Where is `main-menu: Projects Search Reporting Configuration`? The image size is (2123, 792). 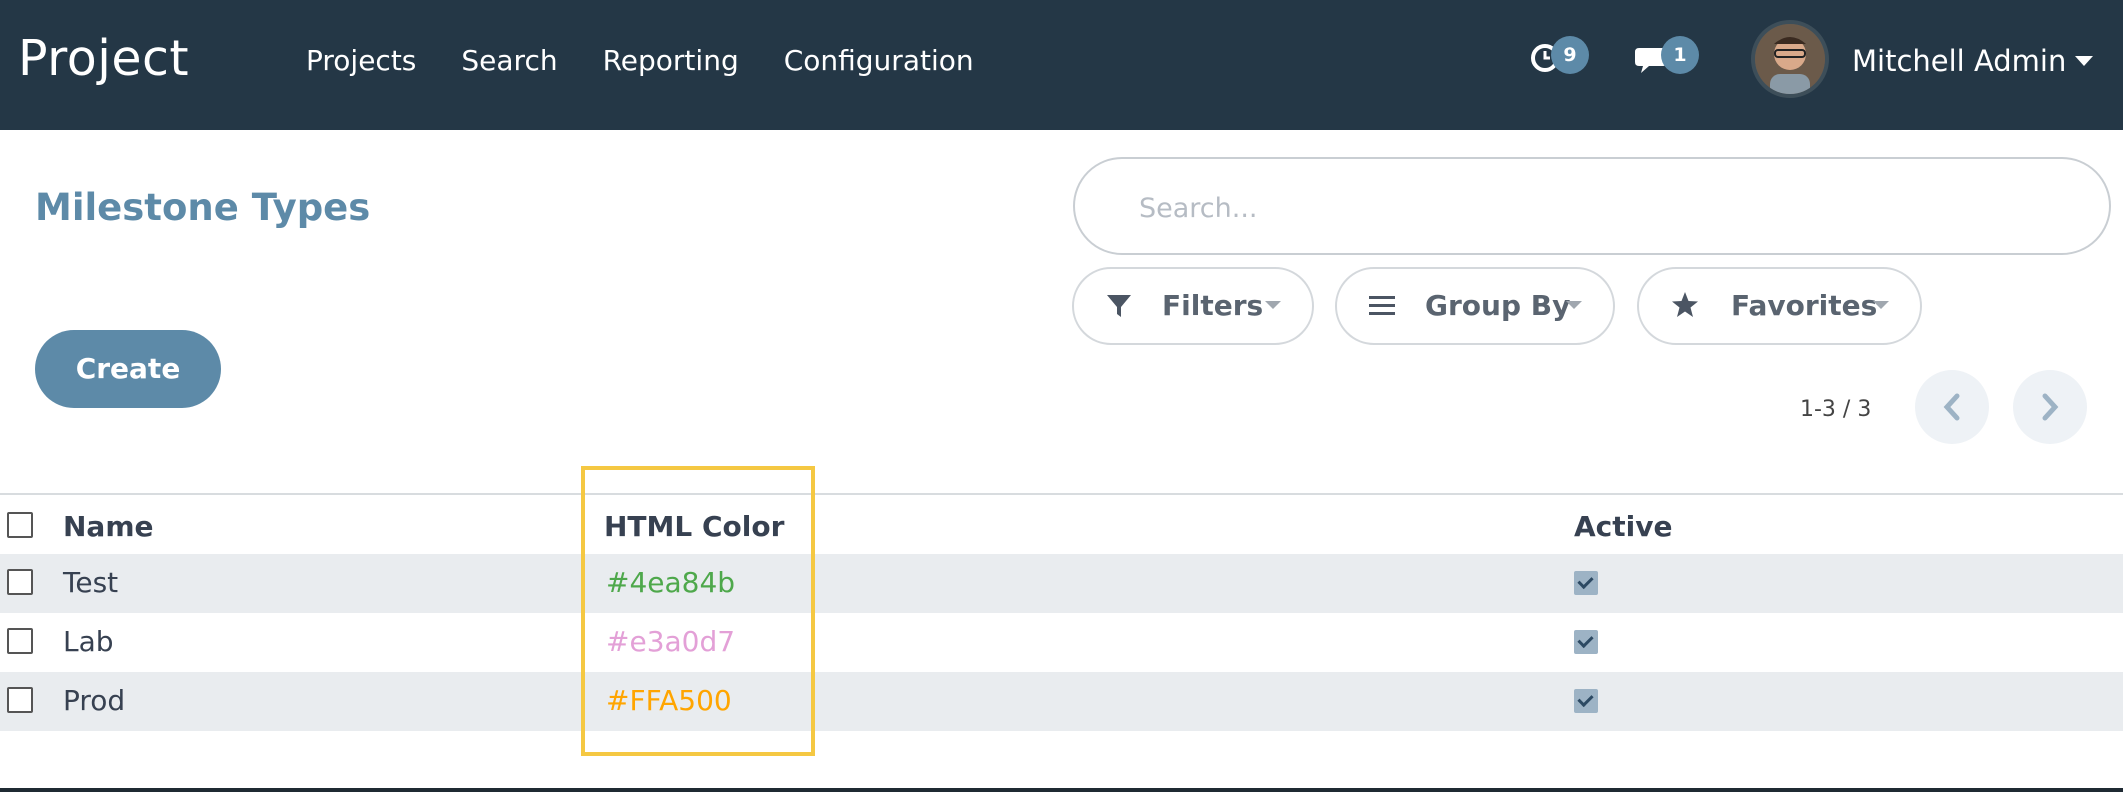 main-menu: Projects Search Reporting Configuration is located at coordinates (640, 60).